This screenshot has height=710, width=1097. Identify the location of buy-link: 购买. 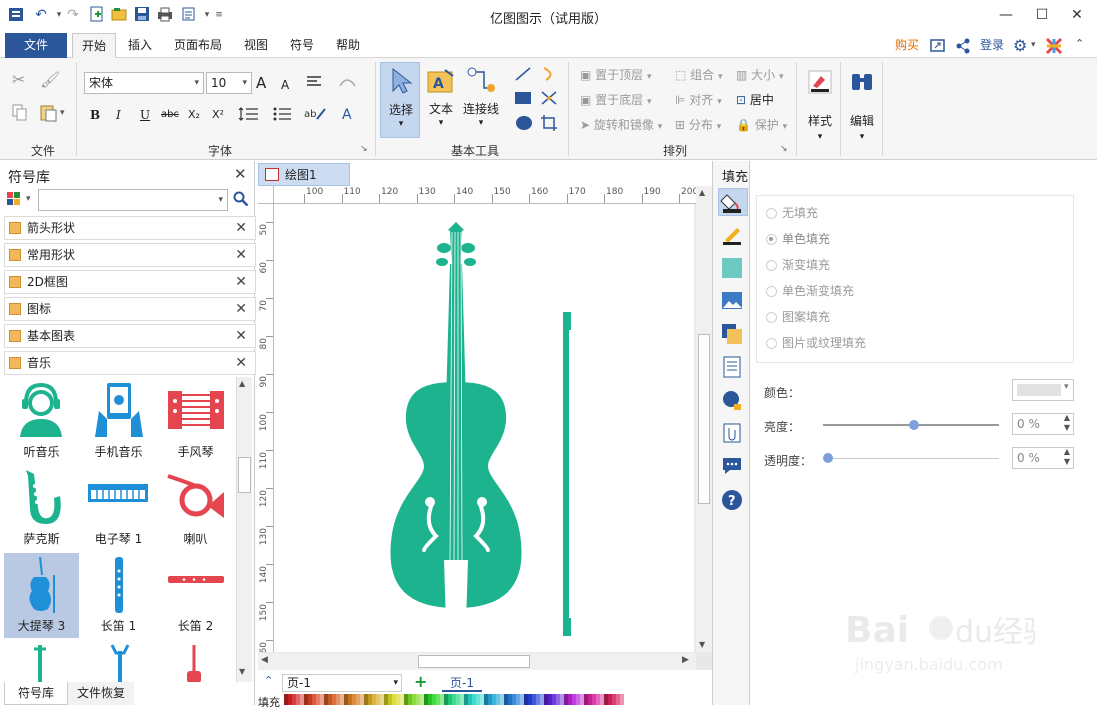
(907, 45).